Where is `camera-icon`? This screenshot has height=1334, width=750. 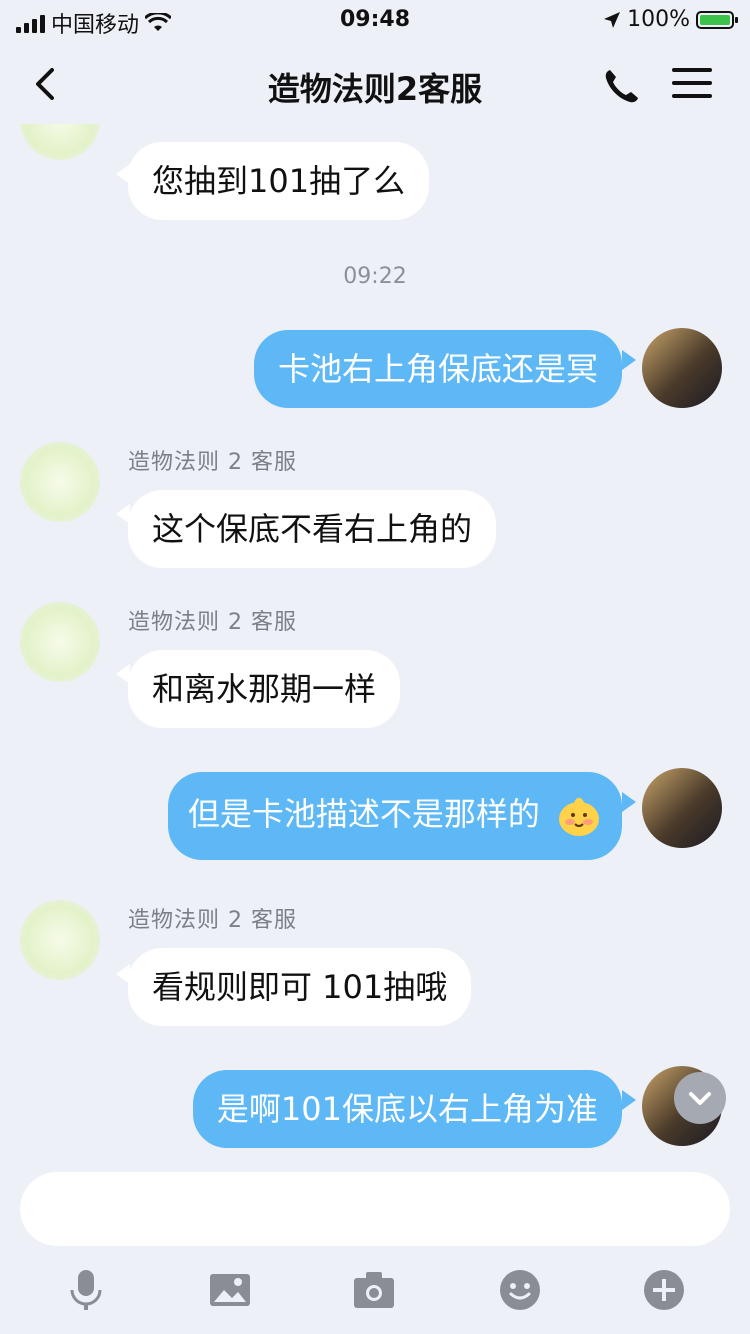 camera-icon is located at coordinates (374, 1290).